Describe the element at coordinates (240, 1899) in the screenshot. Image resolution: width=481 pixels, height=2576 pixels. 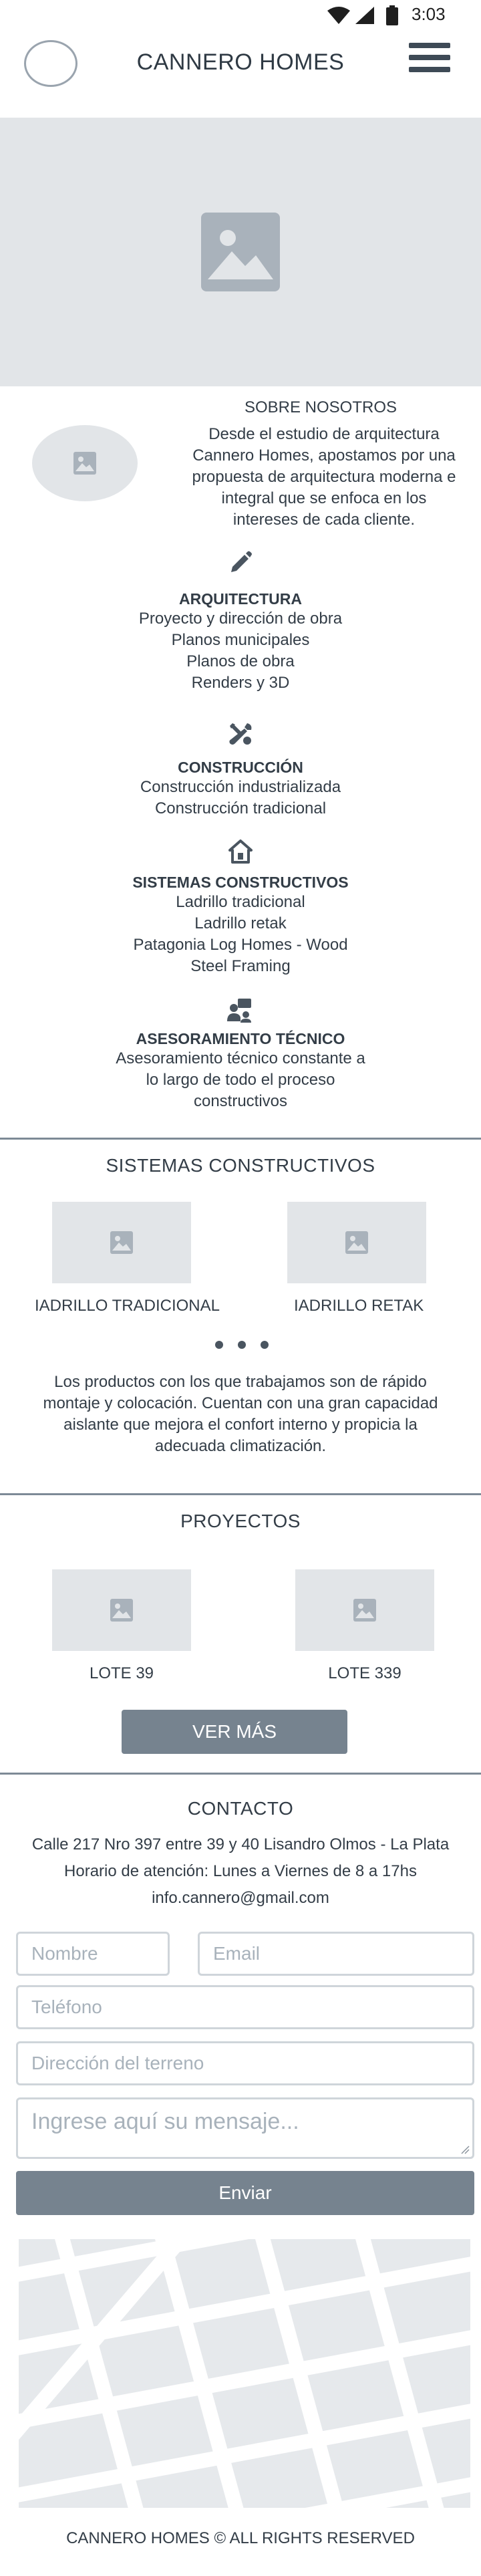
I see `contact-email: info.cannero@gmail.com` at that location.